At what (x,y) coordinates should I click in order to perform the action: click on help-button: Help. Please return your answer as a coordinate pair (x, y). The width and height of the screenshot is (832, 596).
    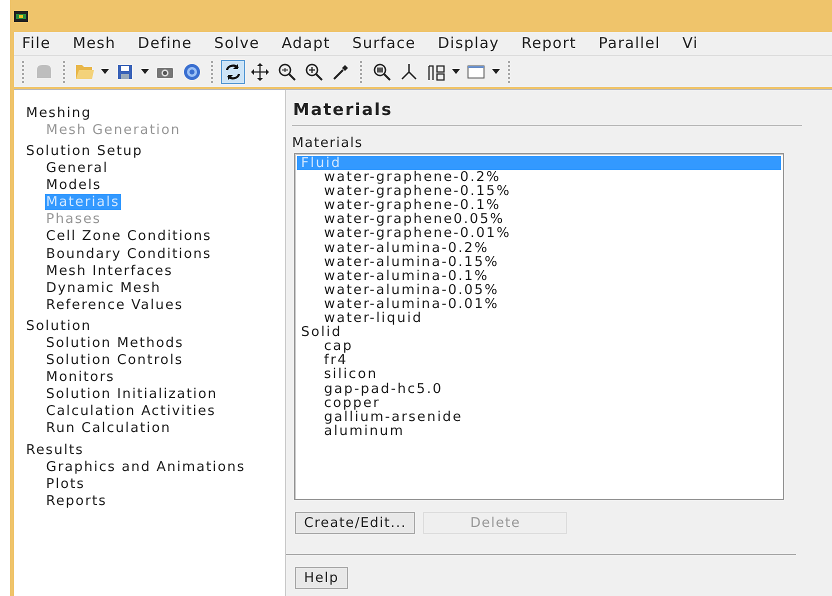
    Looking at the image, I should click on (321, 578).